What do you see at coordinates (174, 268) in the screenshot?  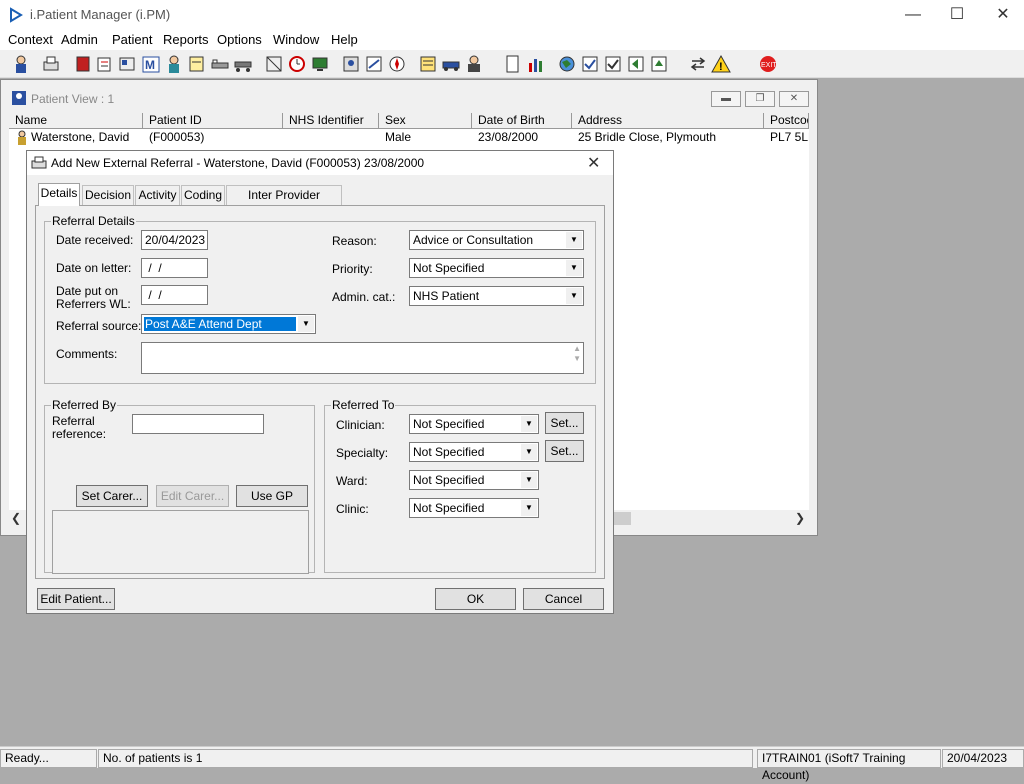 I see `date-on-letter-input: / /` at bounding box center [174, 268].